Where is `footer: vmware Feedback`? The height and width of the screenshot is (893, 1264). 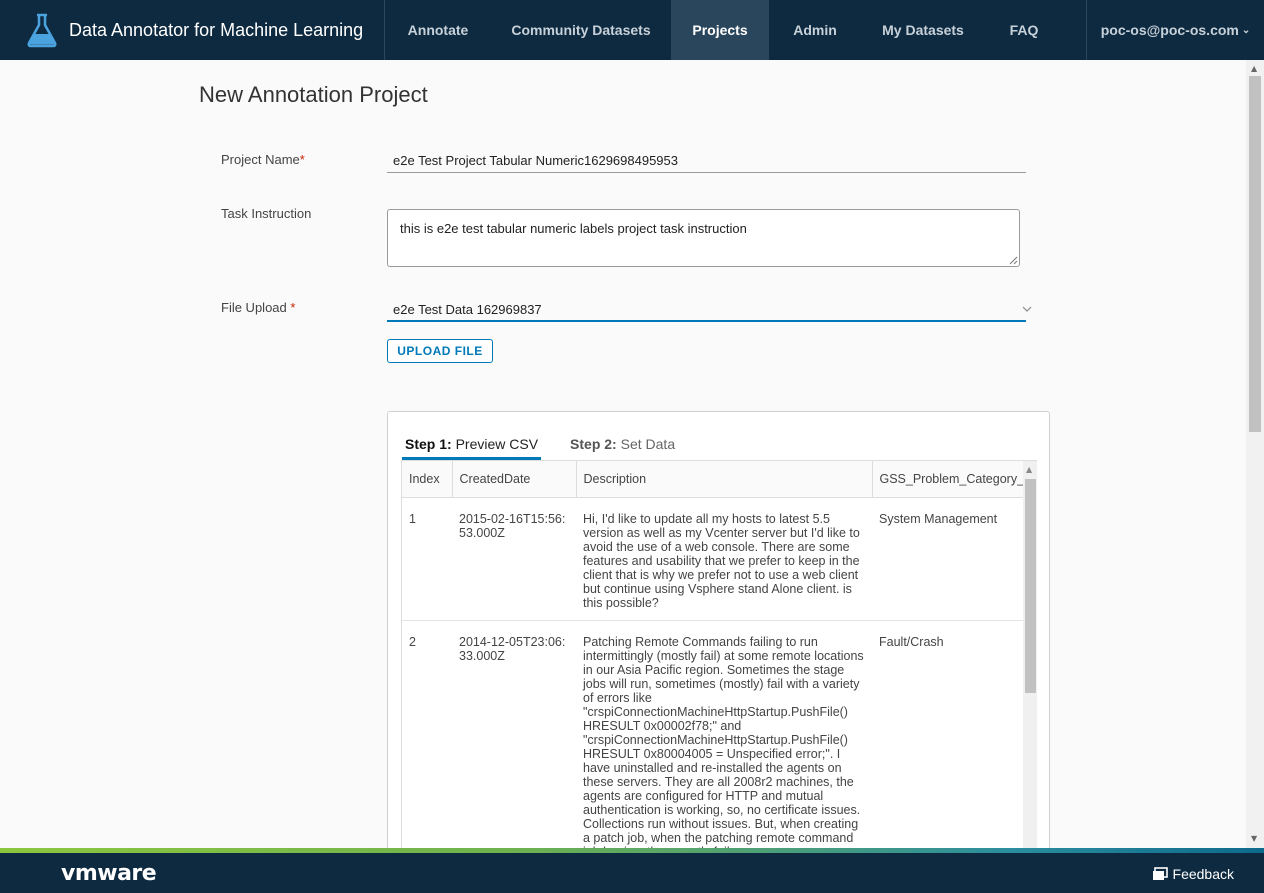 footer: vmware Feedback is located at coordinates (632, 873).